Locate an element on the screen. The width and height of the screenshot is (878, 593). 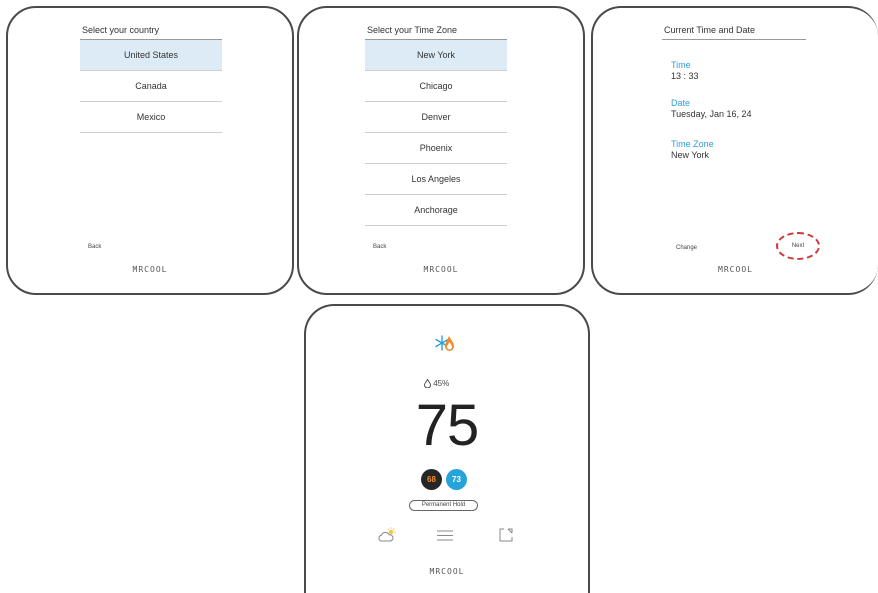
country-option-canada: Canada is located at coordinates (151, 86).